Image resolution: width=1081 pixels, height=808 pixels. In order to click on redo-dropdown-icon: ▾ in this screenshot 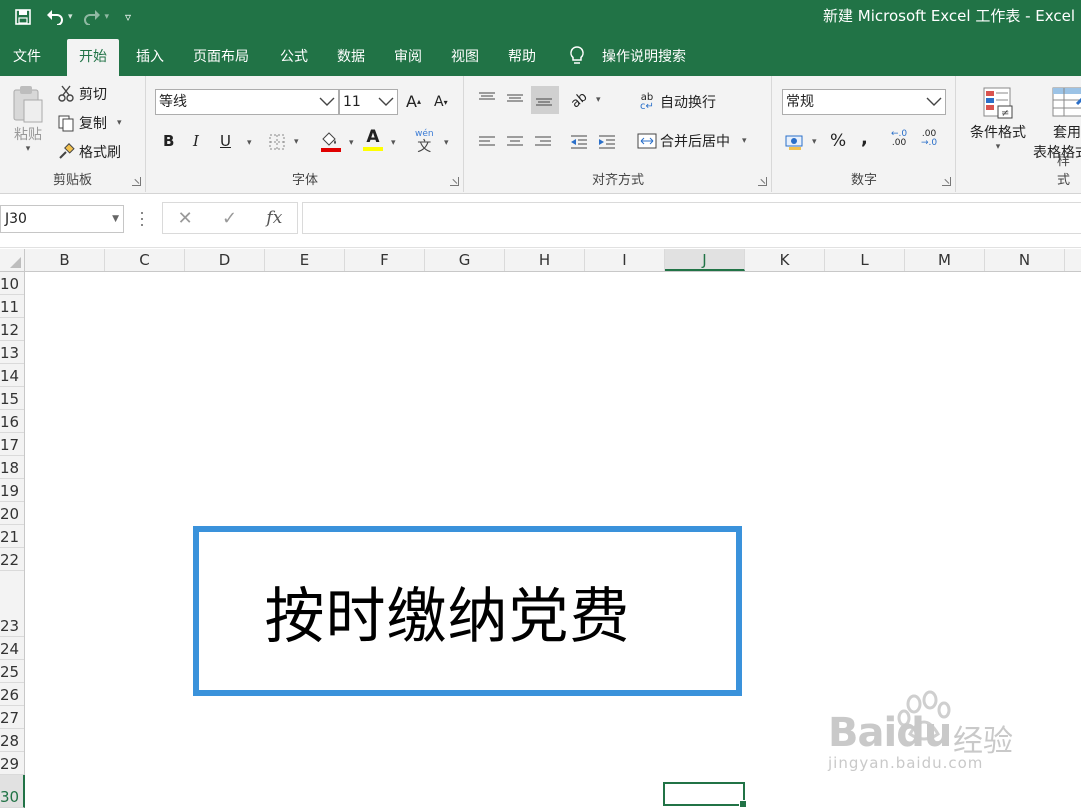, I will do `click(107, 17)`.